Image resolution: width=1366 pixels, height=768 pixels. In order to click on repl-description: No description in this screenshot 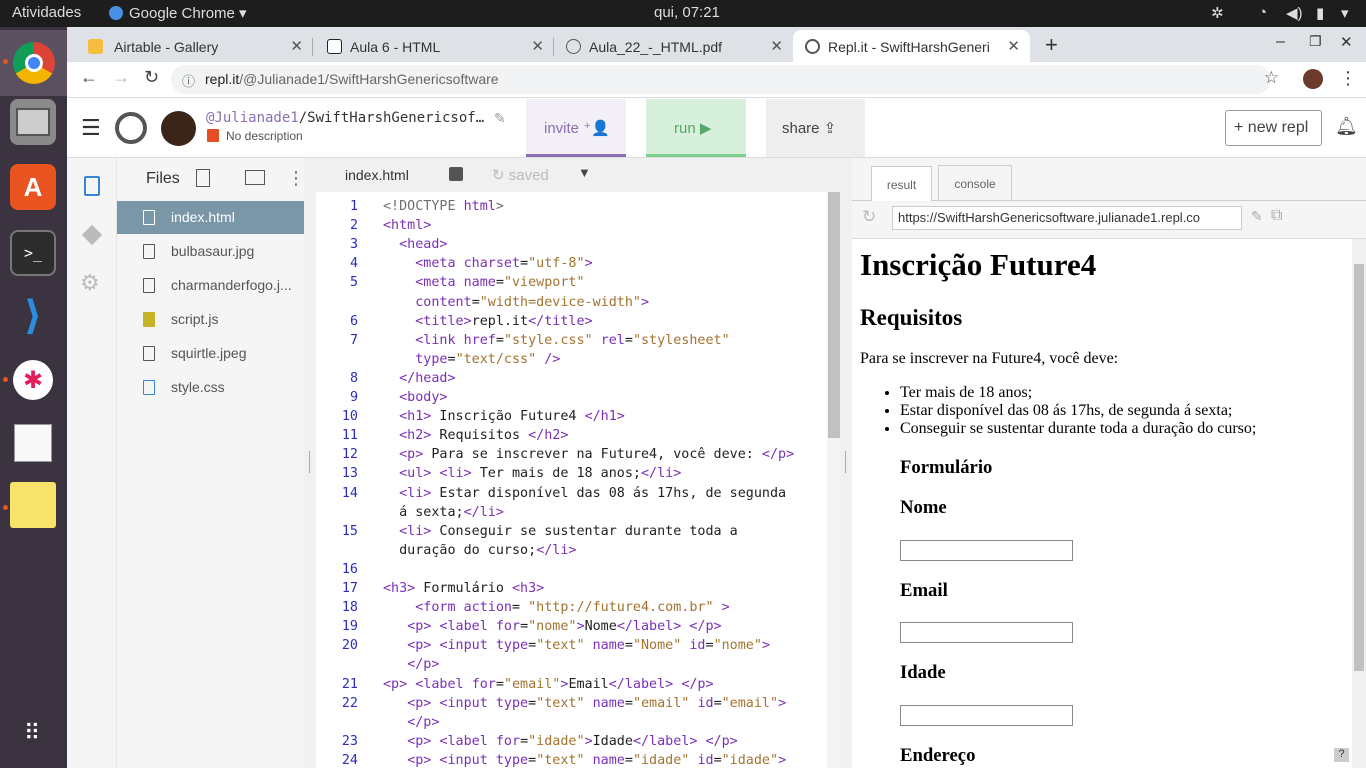, I will do `click(264, 136)`.